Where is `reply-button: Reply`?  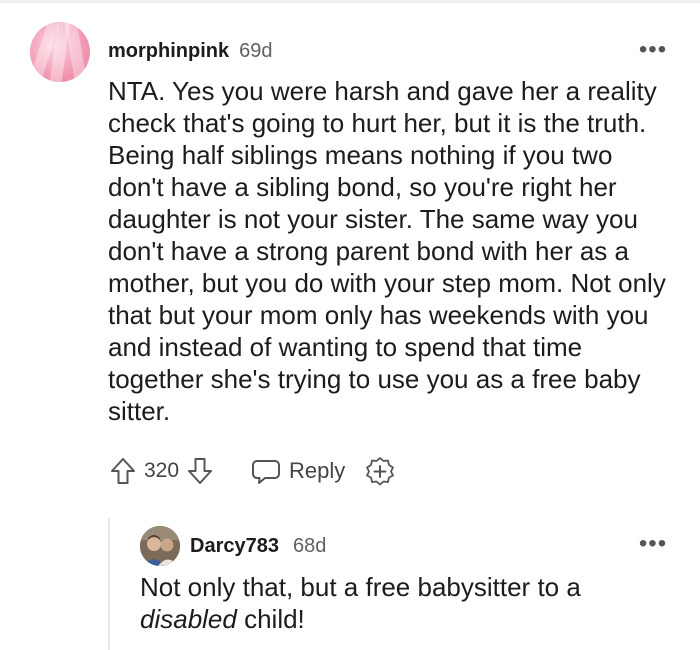 reply-button: Reply is located at coordinates (298, 471).